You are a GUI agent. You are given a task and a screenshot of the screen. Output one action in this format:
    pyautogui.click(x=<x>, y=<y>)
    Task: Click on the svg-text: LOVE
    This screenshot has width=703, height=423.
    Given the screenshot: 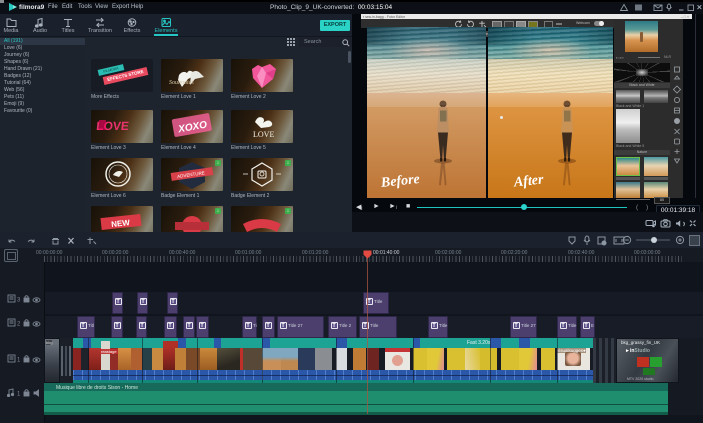 What is the action you would take?
    pyautogui.click(x=263, y=134)
    